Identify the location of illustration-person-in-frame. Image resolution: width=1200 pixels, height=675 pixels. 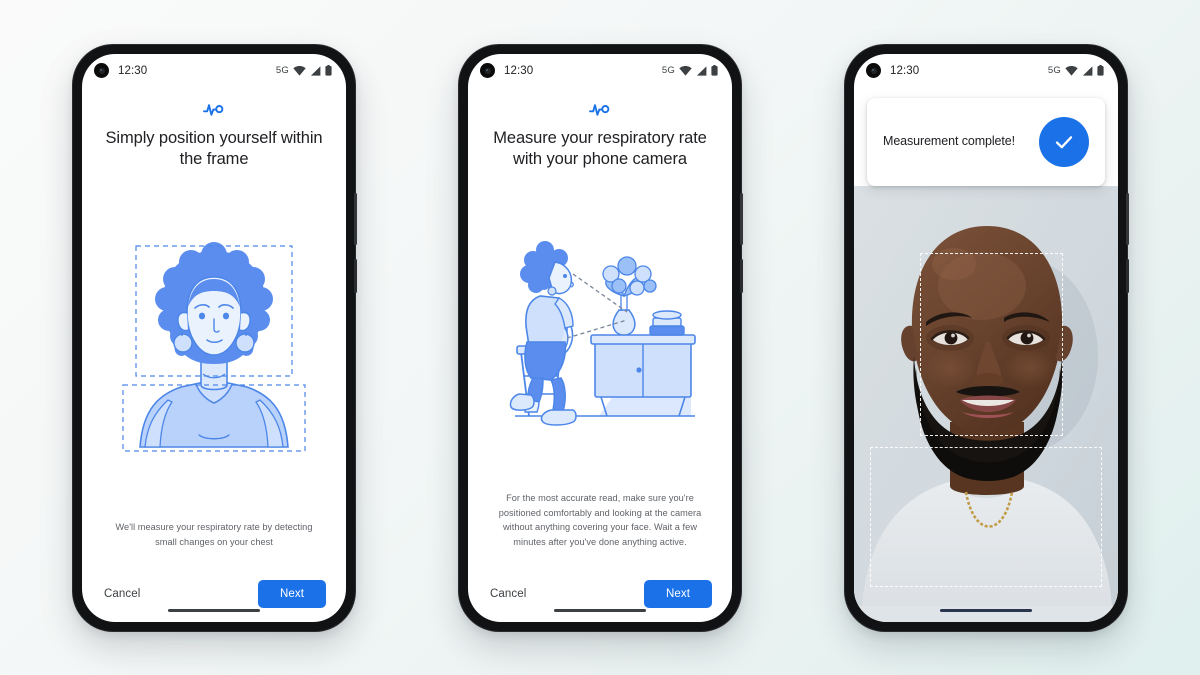
(214, 345).